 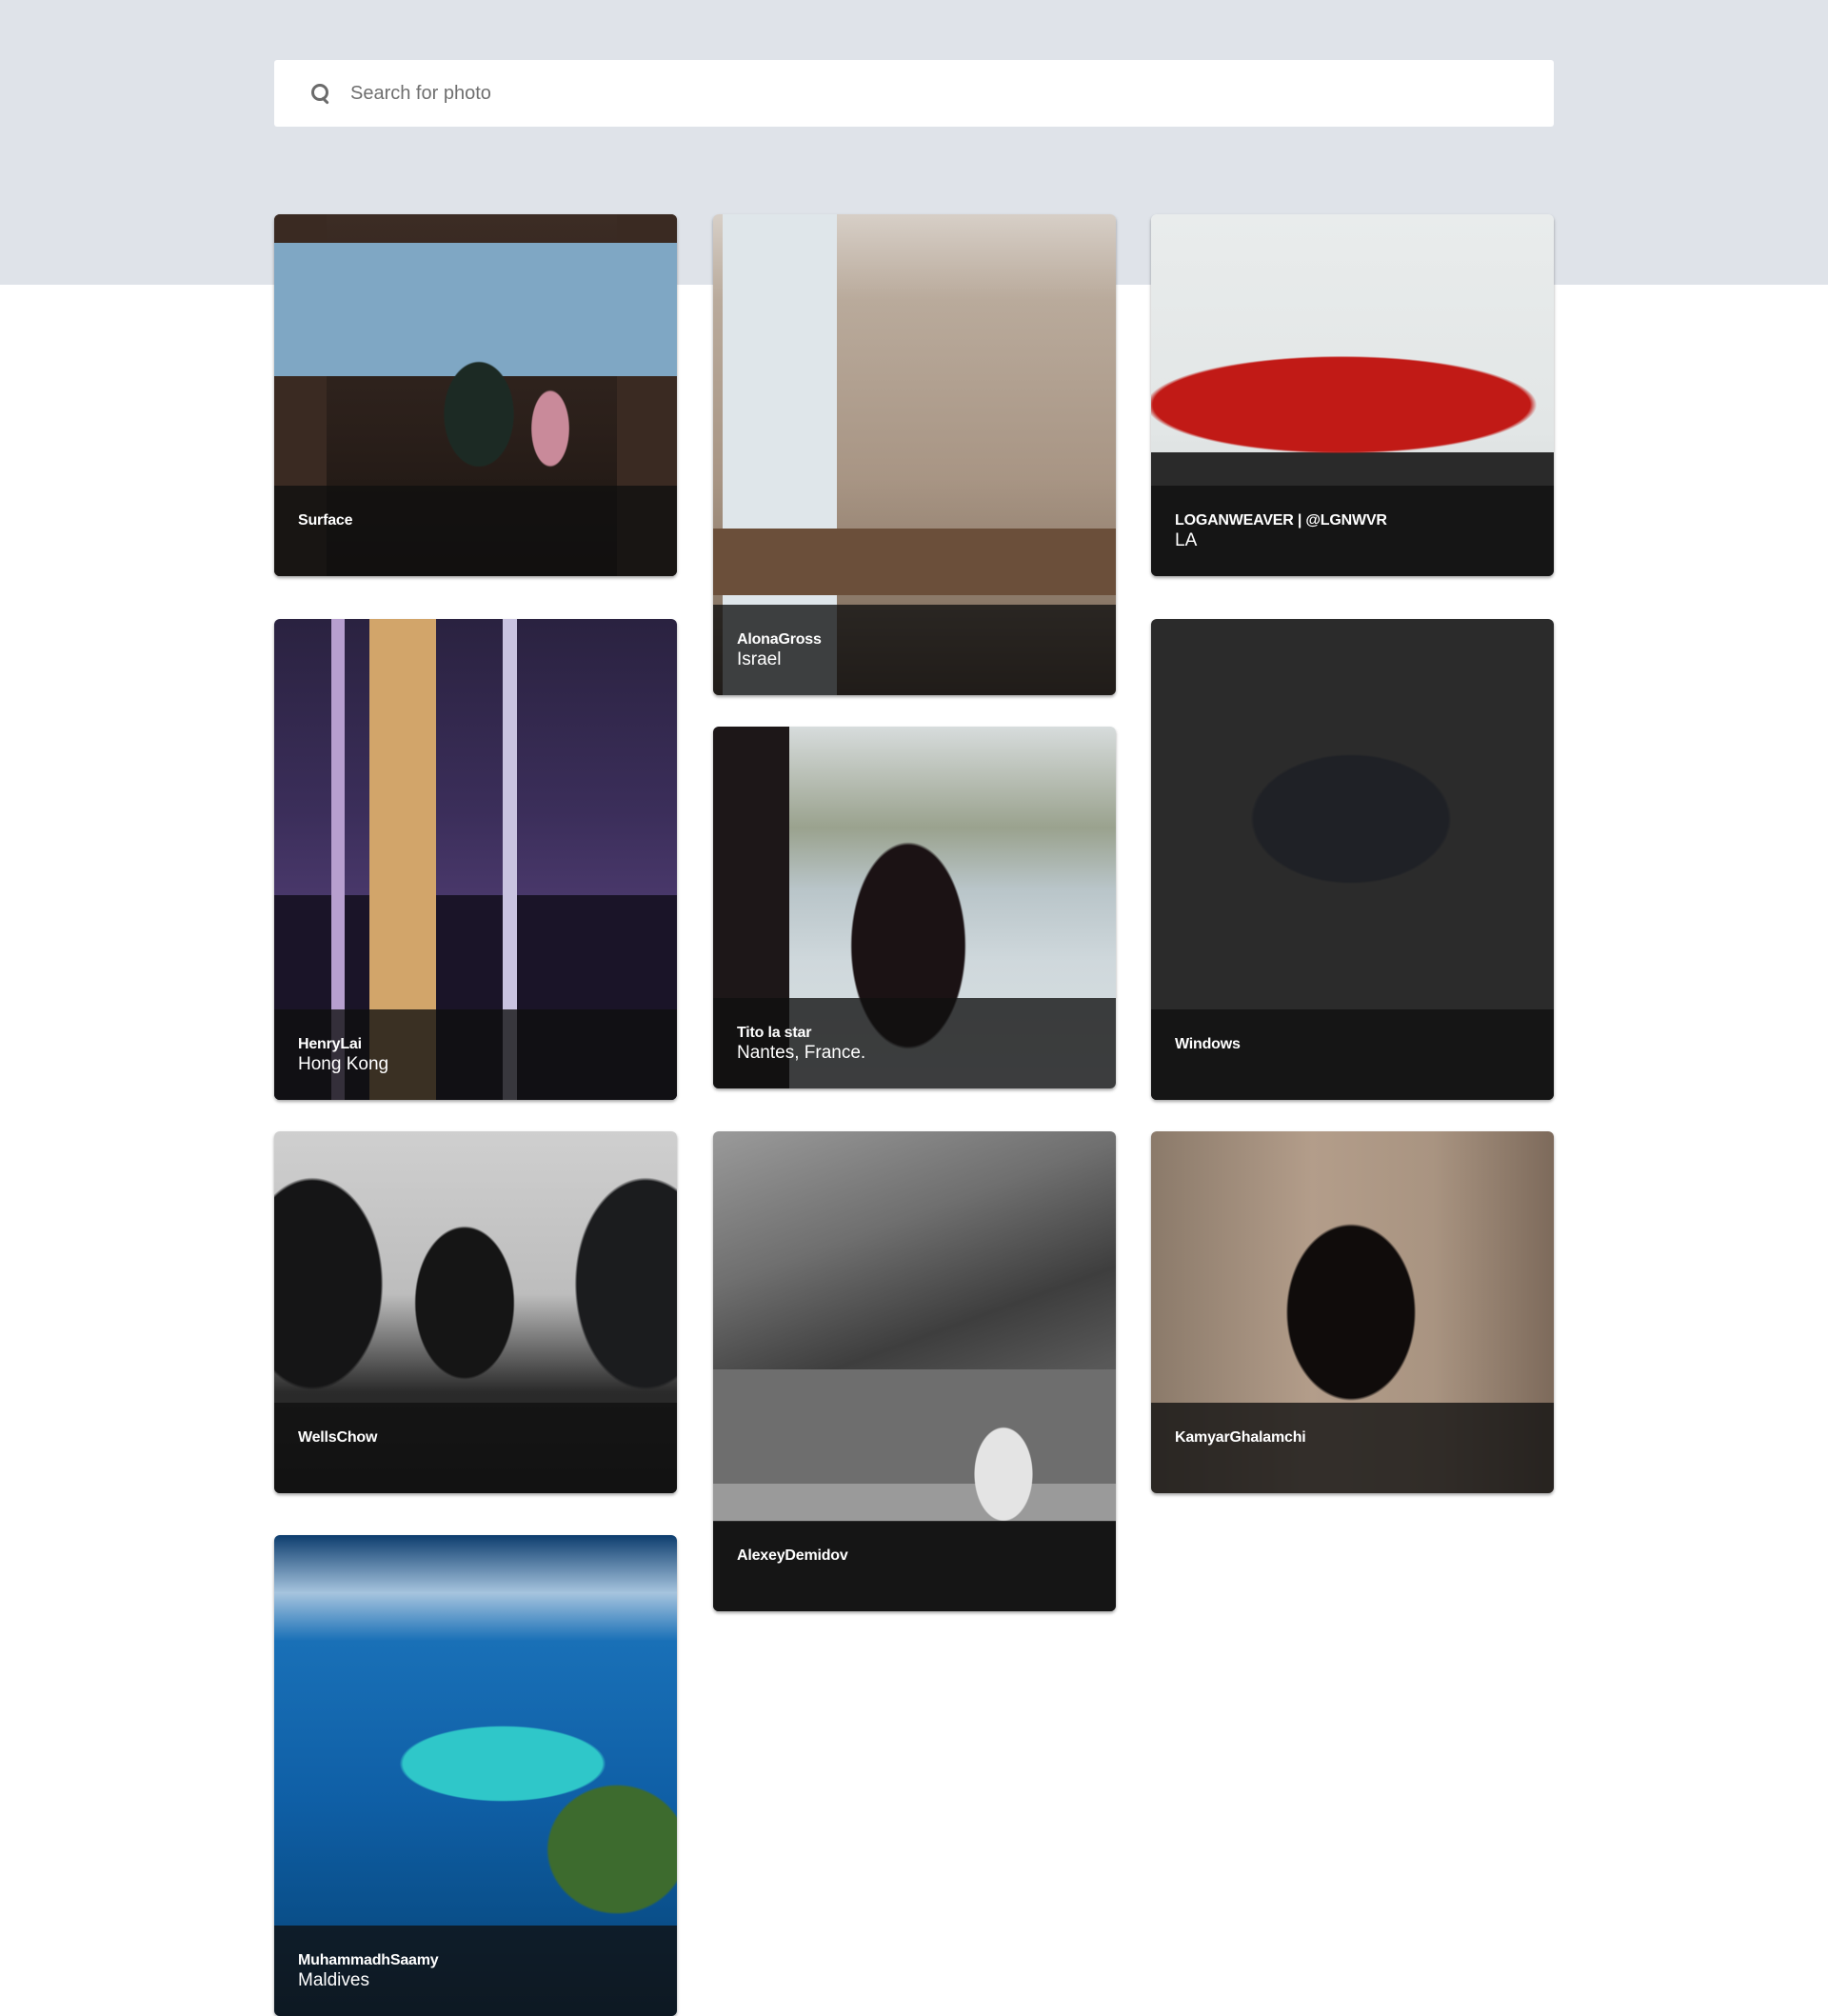 I want to click on photo-caption: KamyarGhalamchi, so click(x=1352, y=1448).